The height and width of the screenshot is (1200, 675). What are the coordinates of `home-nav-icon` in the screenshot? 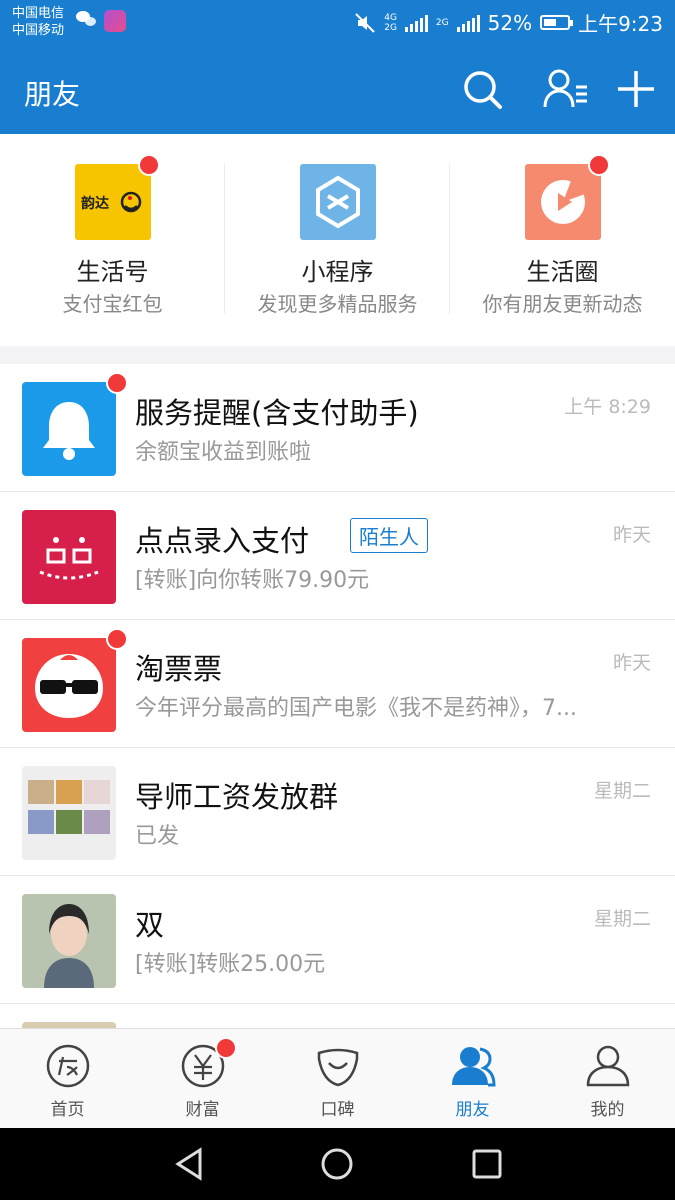 It's located at (337, 1164).